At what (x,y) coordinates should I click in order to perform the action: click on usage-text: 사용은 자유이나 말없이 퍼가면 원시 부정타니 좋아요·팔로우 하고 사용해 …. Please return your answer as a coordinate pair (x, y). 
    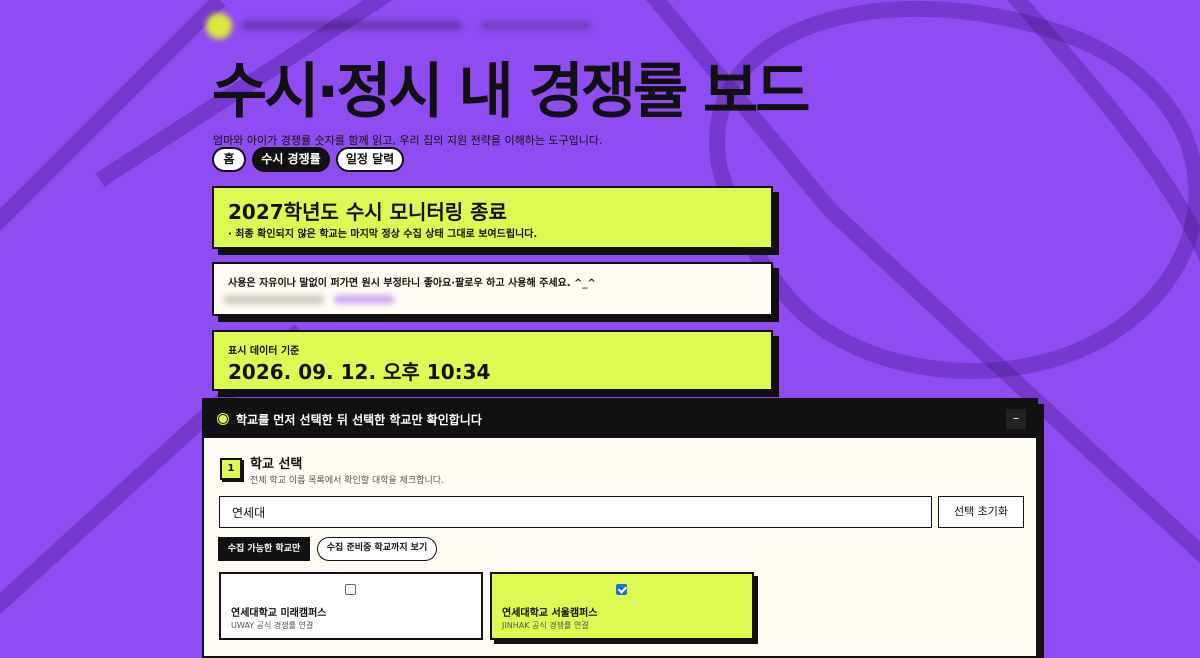
    Looking at the image, I should click on (412, 283).